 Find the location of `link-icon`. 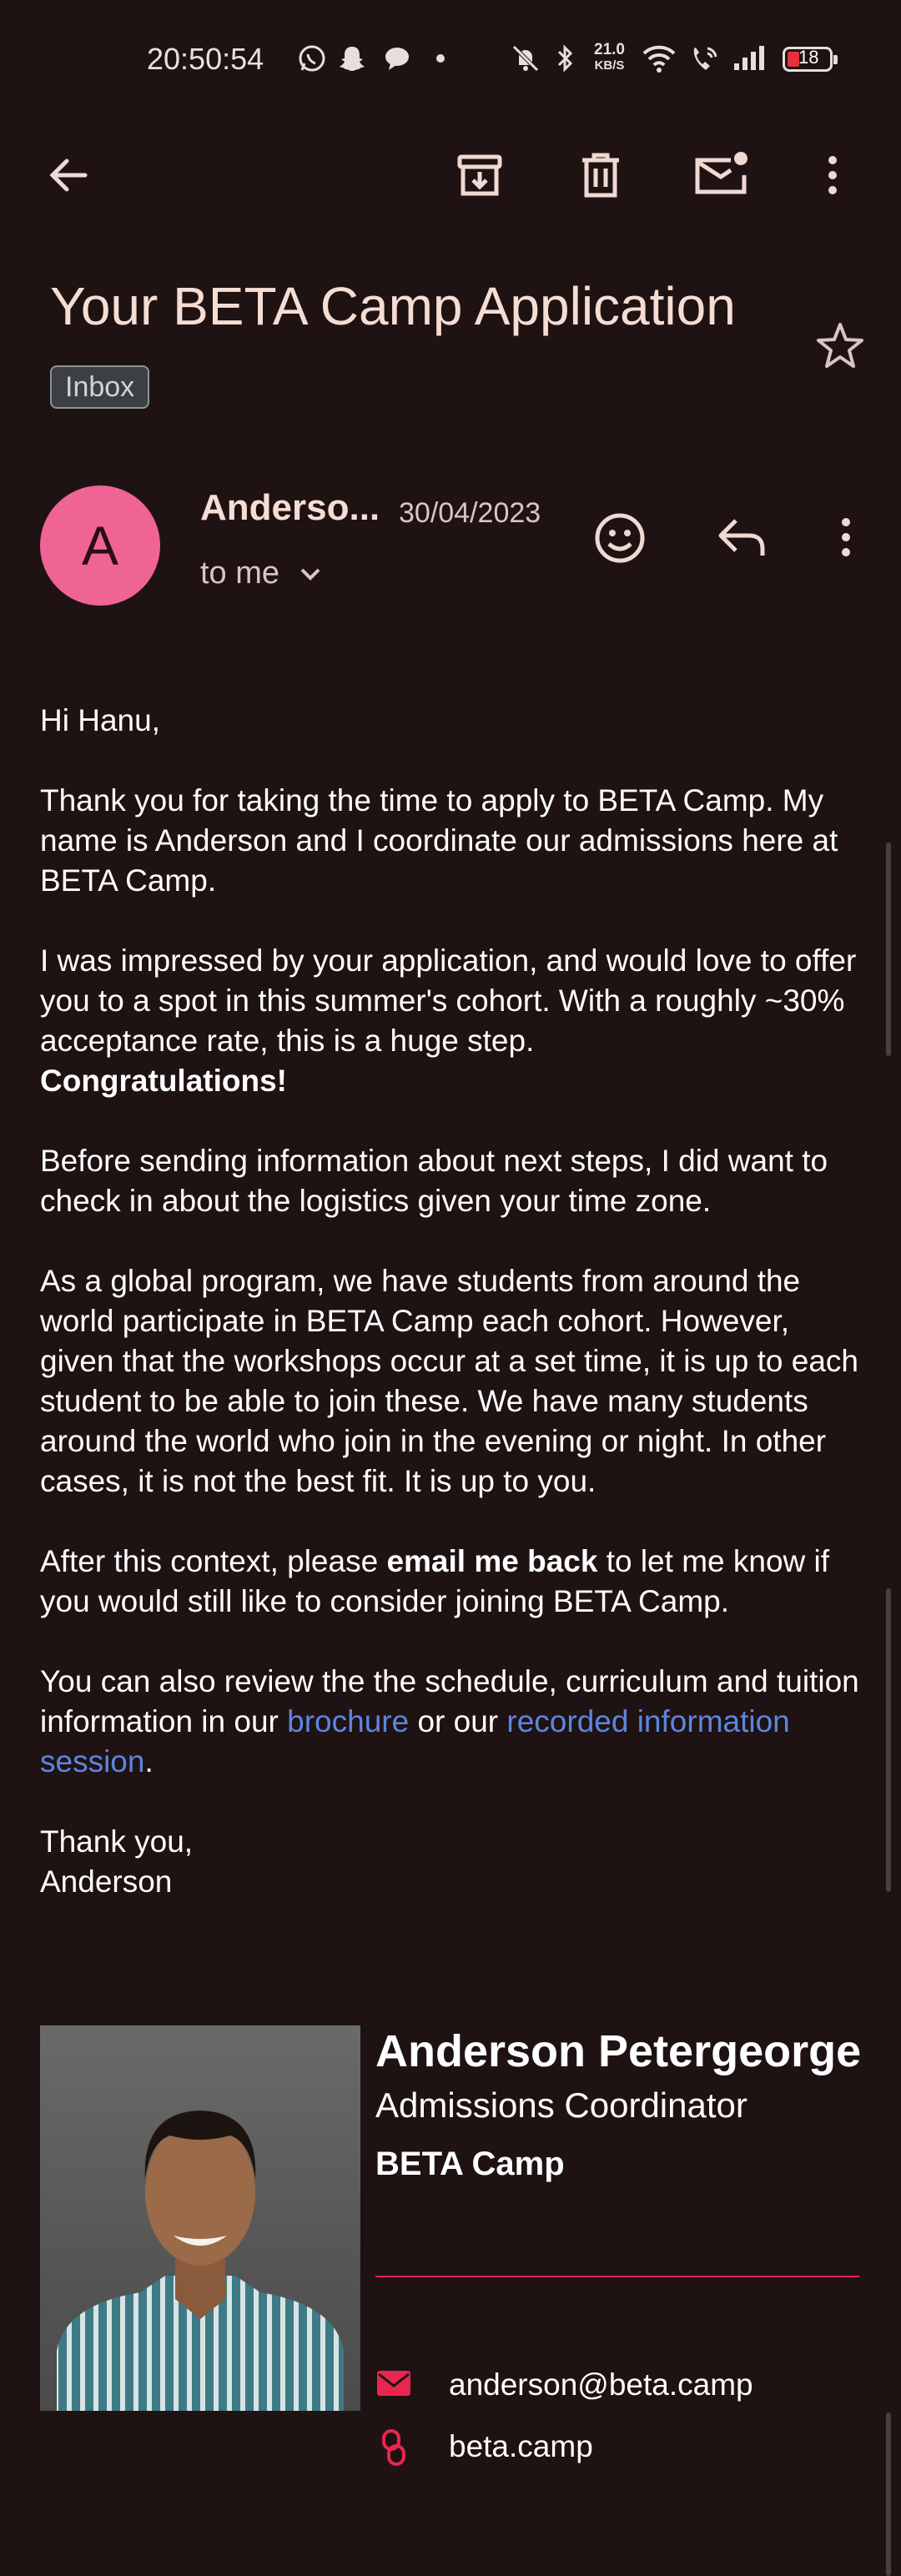

link-icon is located at coordinates (394, 2447).